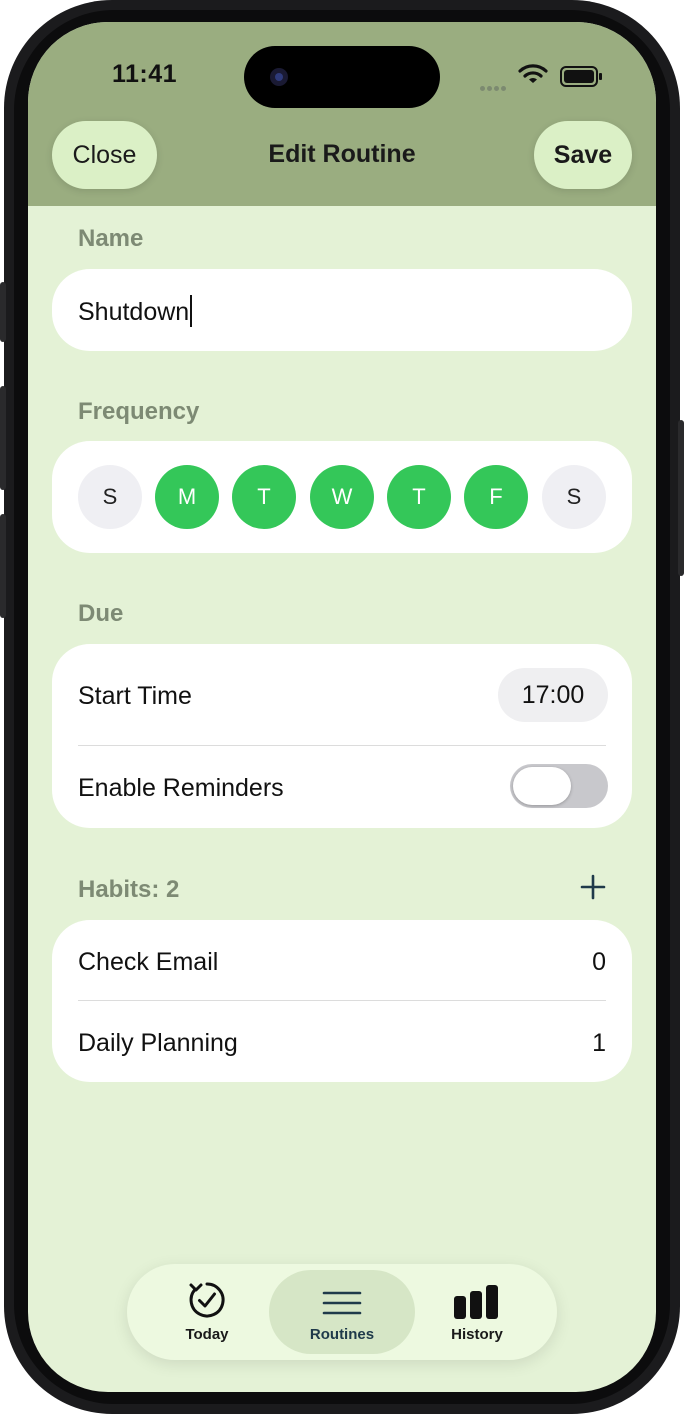  I want to click on habit-name: Check Email, so click(148, 962).